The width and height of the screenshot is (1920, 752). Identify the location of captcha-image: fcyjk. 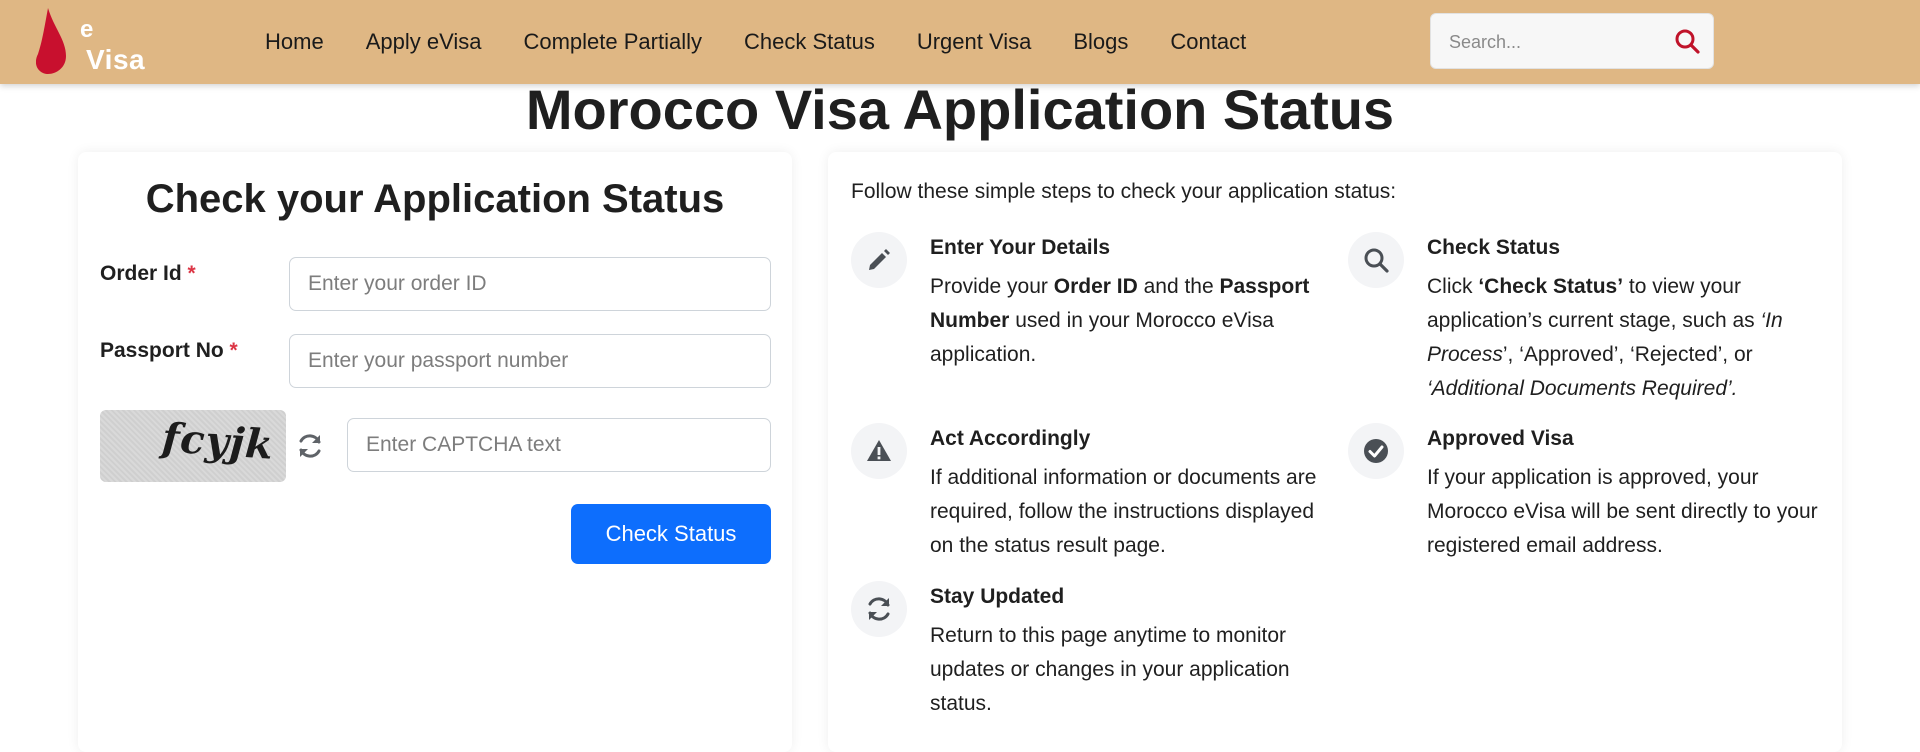
(193, 446).